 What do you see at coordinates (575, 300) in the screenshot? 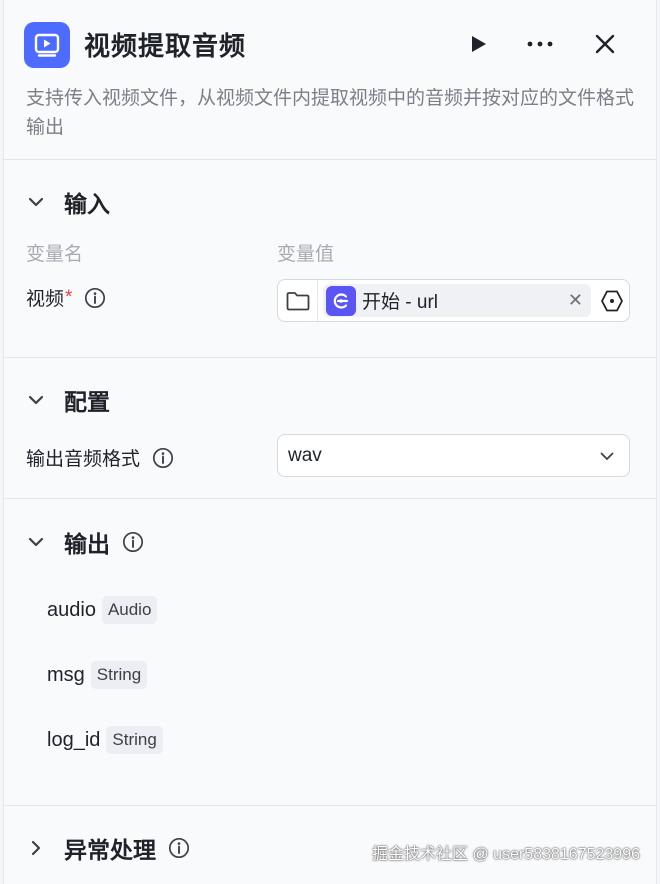
I see `clear-variable-icon: ✕` at bounding box center [575, 300].